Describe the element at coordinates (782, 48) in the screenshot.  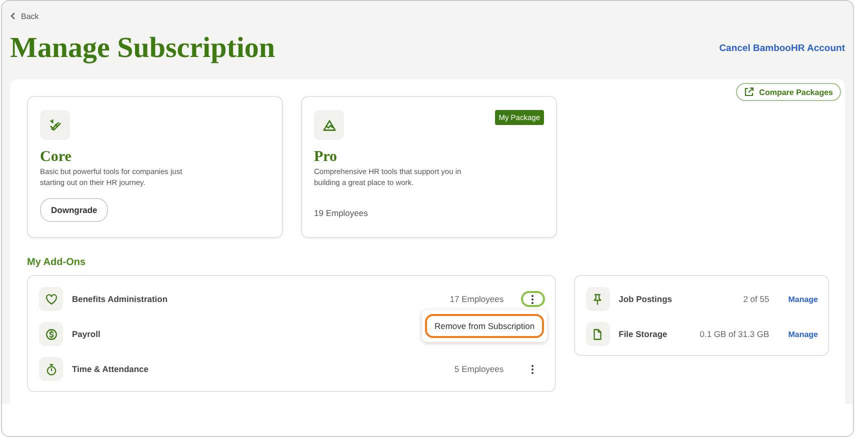
I see `cancel-account-link: Cancel BambooHR Account` at that location.